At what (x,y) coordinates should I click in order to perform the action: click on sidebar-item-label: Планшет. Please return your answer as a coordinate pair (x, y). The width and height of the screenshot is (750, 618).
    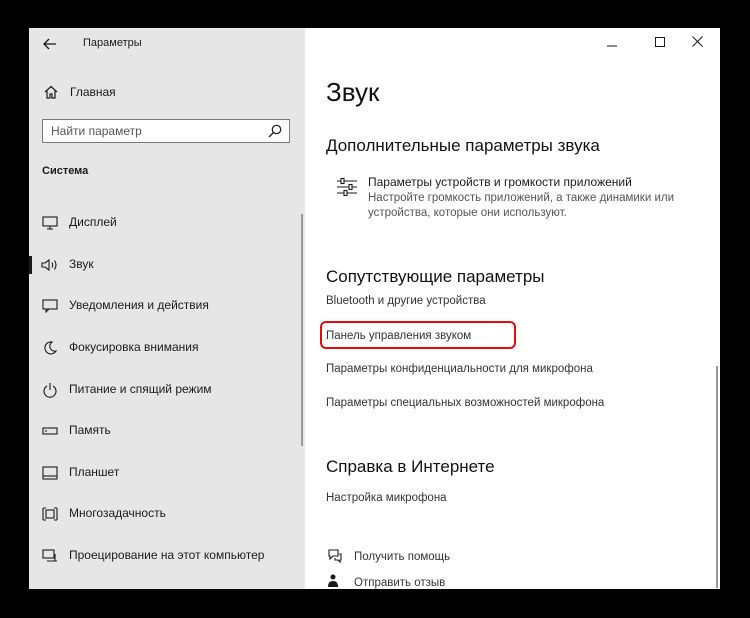
    Looking at the image, I should click on (94, 472).